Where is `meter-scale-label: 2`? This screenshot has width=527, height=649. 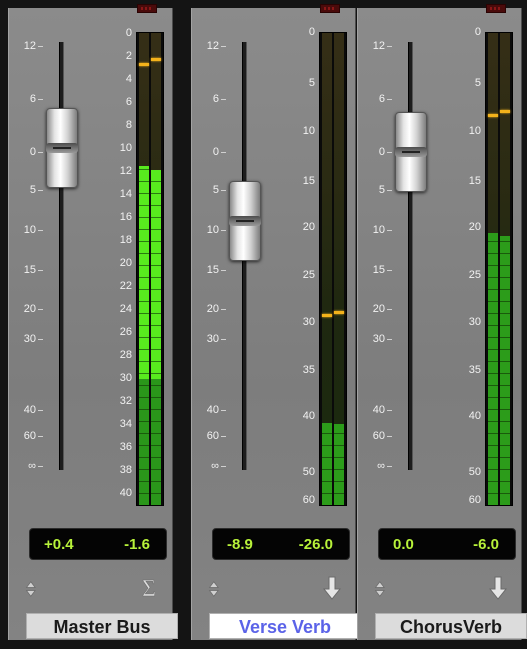
meter-scale-label: 2 is located at coordinates (128, 56).